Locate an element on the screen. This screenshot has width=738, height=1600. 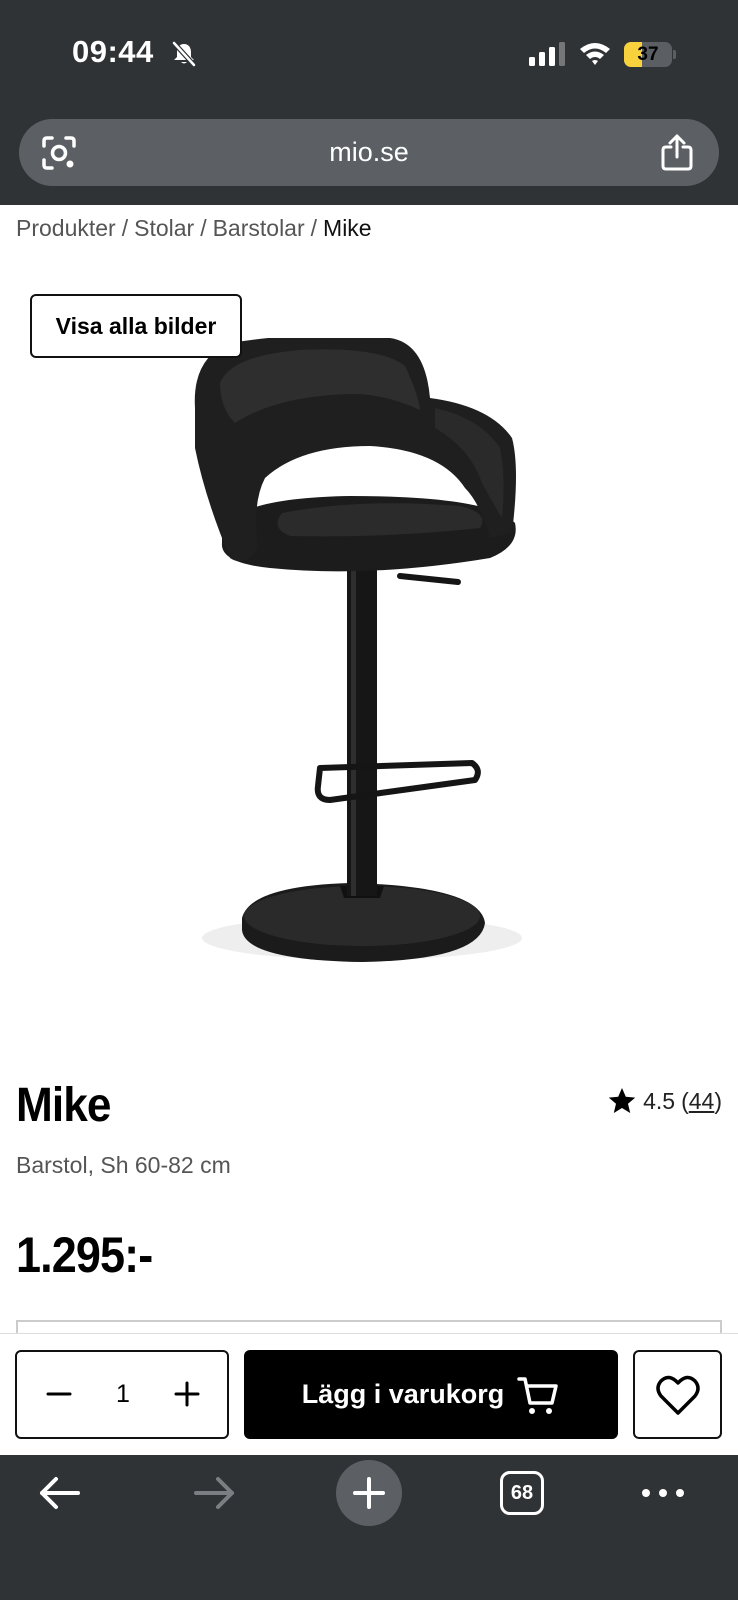
more-dots-icon is located at coordinates (663, 1493).